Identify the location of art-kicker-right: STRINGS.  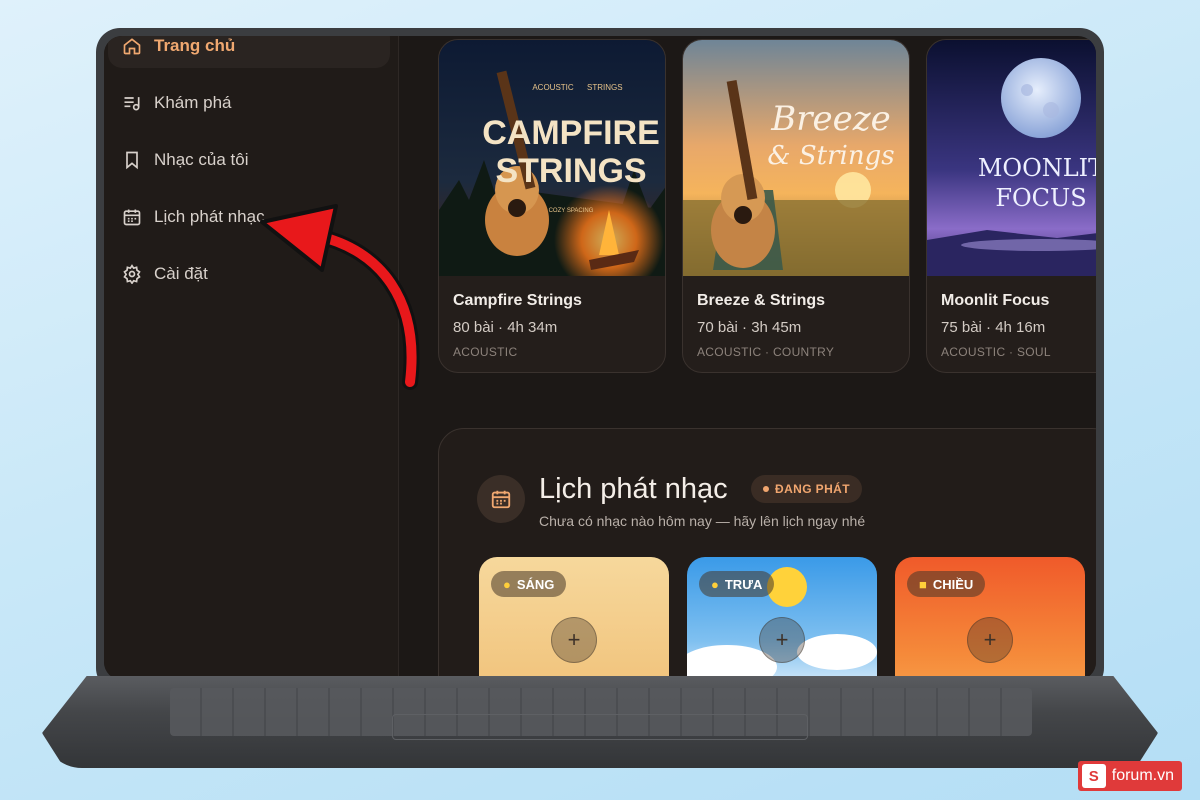
(605, 87).